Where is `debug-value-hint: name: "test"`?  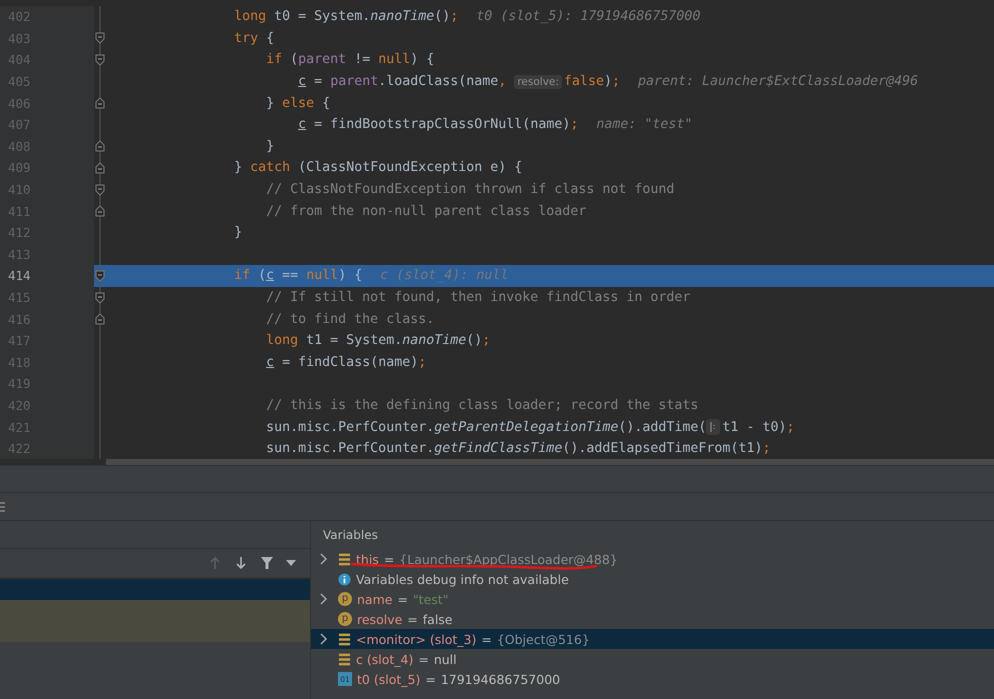
debug-value-hint: name: "test" is located at coordinates (644, 124).